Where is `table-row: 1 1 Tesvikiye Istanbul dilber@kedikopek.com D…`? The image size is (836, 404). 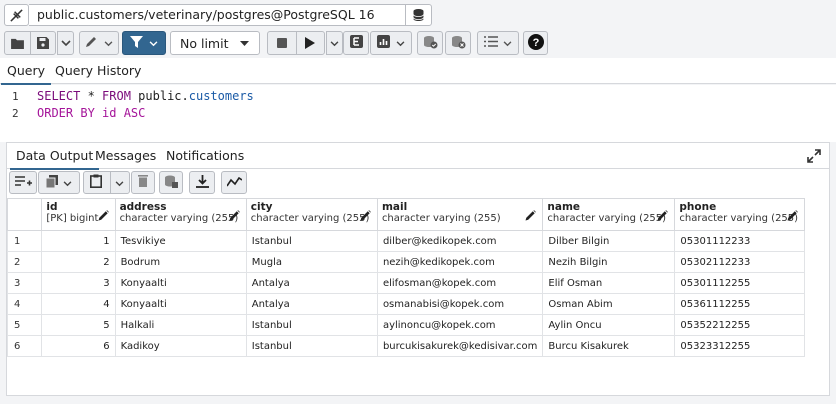 table-row: 1 1 Tesvikiye Istanbul dilber@kedikopek.com D… is located at coordinates (405, 241).